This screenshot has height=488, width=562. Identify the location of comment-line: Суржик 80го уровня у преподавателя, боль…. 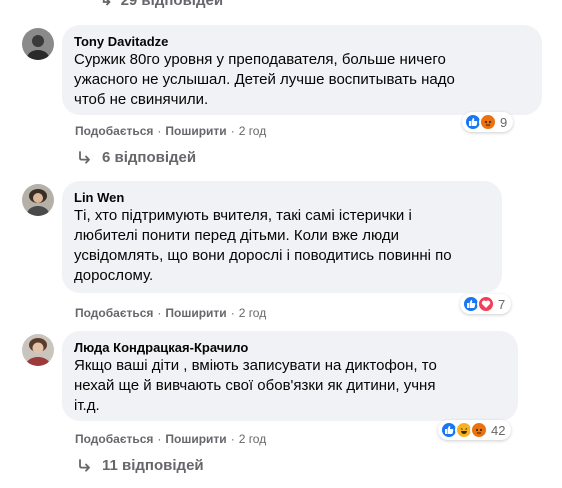
(260, 59).